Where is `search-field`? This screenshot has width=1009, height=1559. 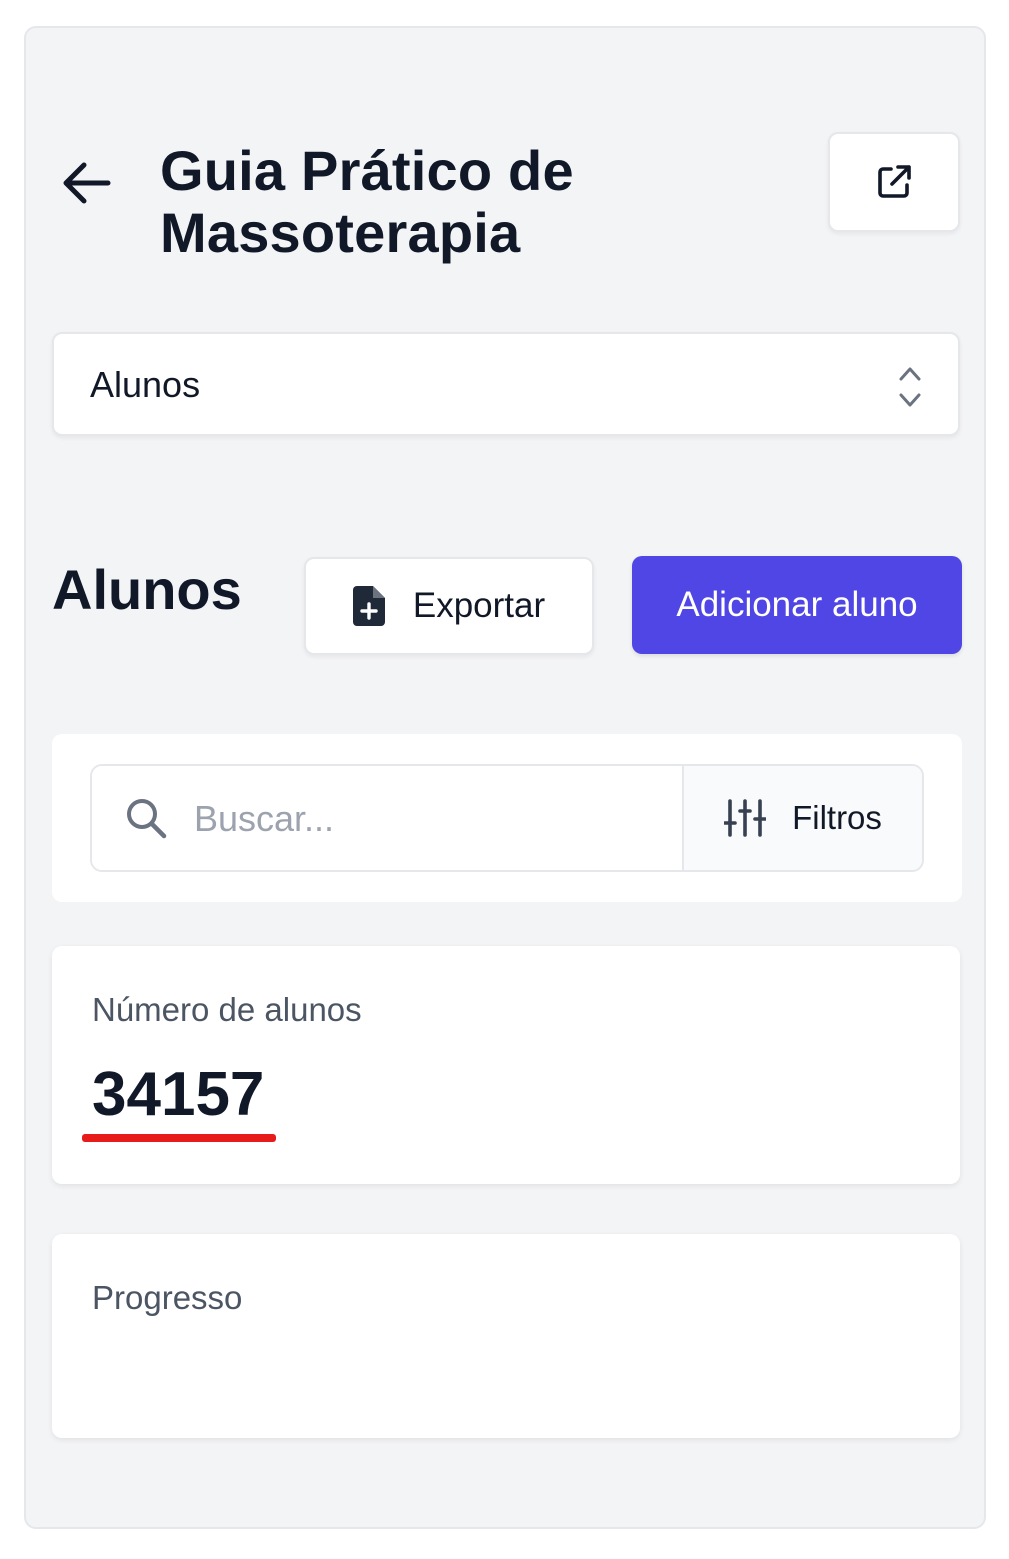
search-field is located at coordinates (388, 818).